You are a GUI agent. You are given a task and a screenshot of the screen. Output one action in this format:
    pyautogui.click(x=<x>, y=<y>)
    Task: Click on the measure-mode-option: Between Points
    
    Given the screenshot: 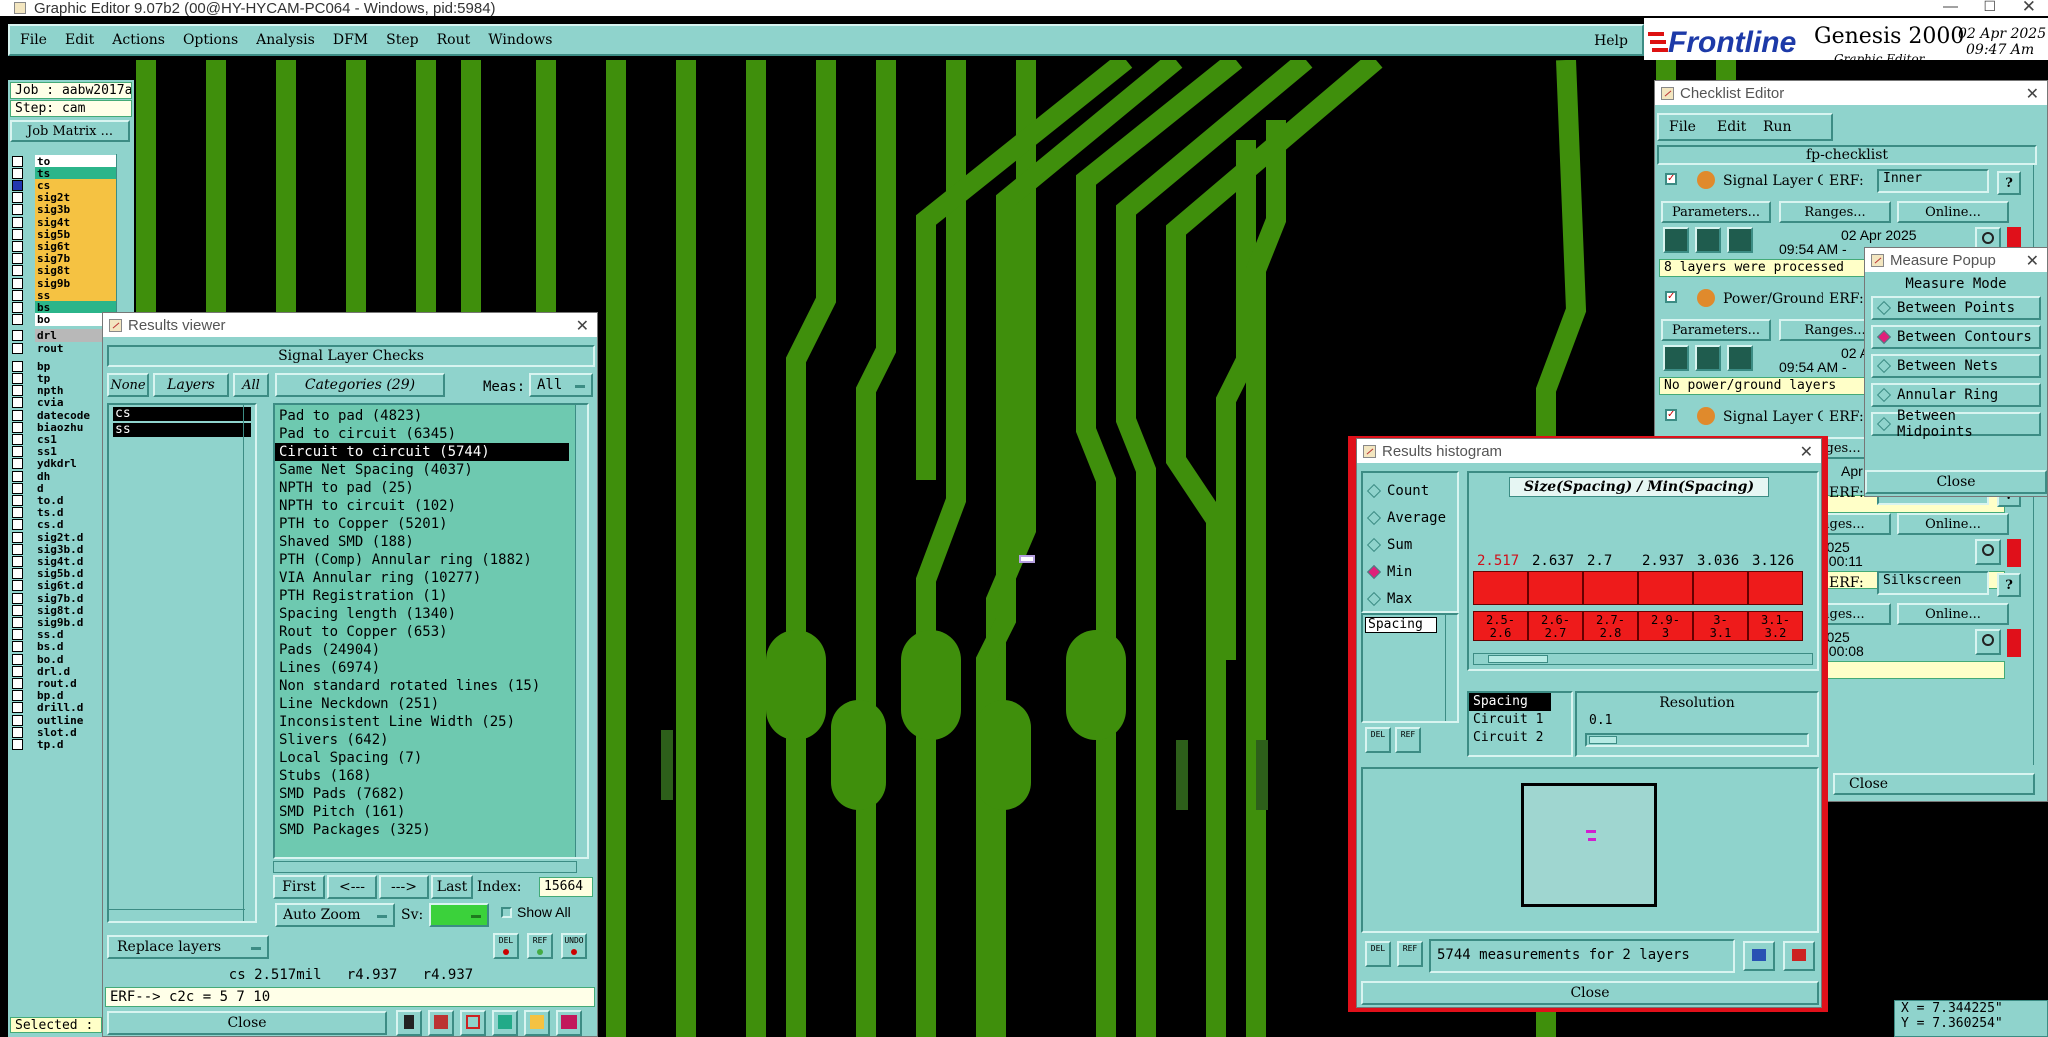 What is the action you would take?
    pyautogui.click(x=1956, y=308)
    